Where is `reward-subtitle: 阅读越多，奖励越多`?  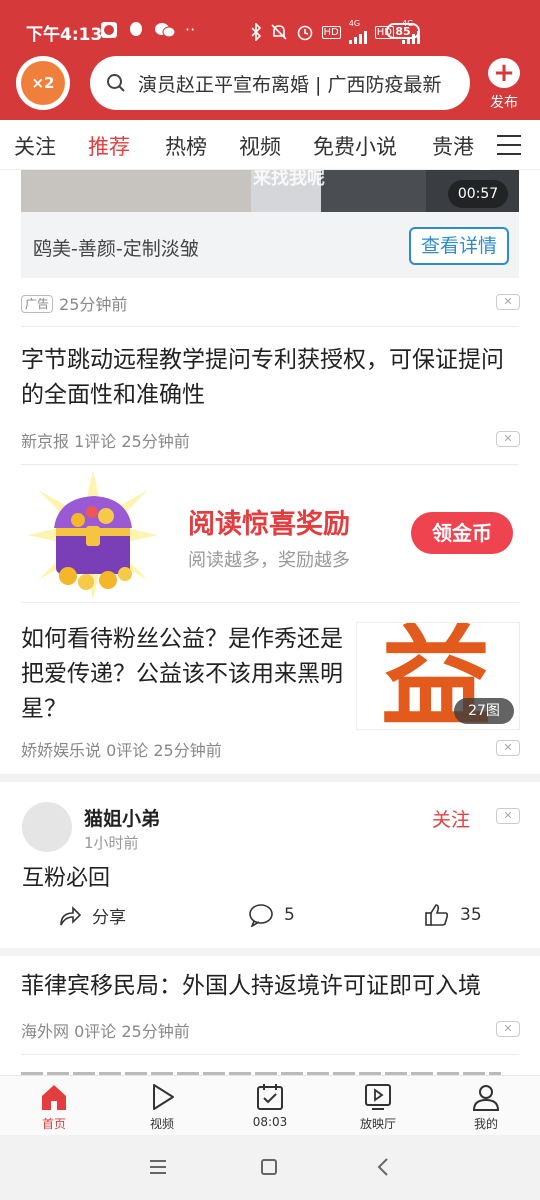 reward-subtitle: 阅读越多，奖励越多 is located at coordinates (269, 560).